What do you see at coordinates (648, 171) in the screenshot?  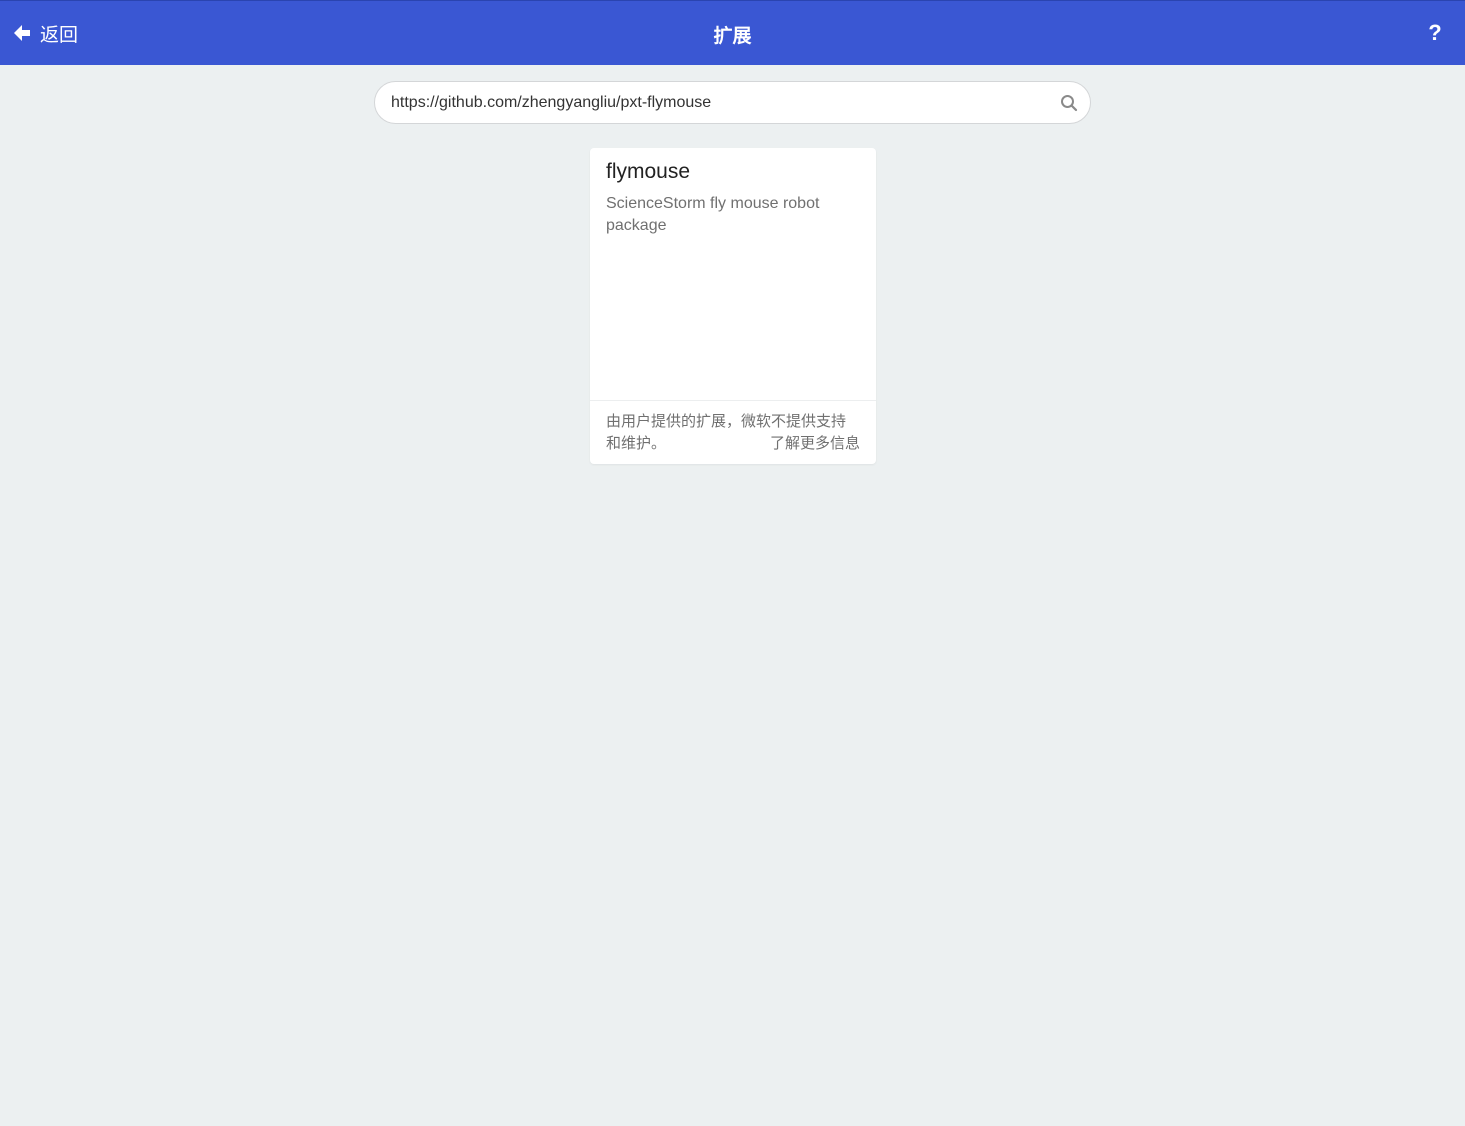 I see `card-title: flymouse` at bounding box center [648, 171].